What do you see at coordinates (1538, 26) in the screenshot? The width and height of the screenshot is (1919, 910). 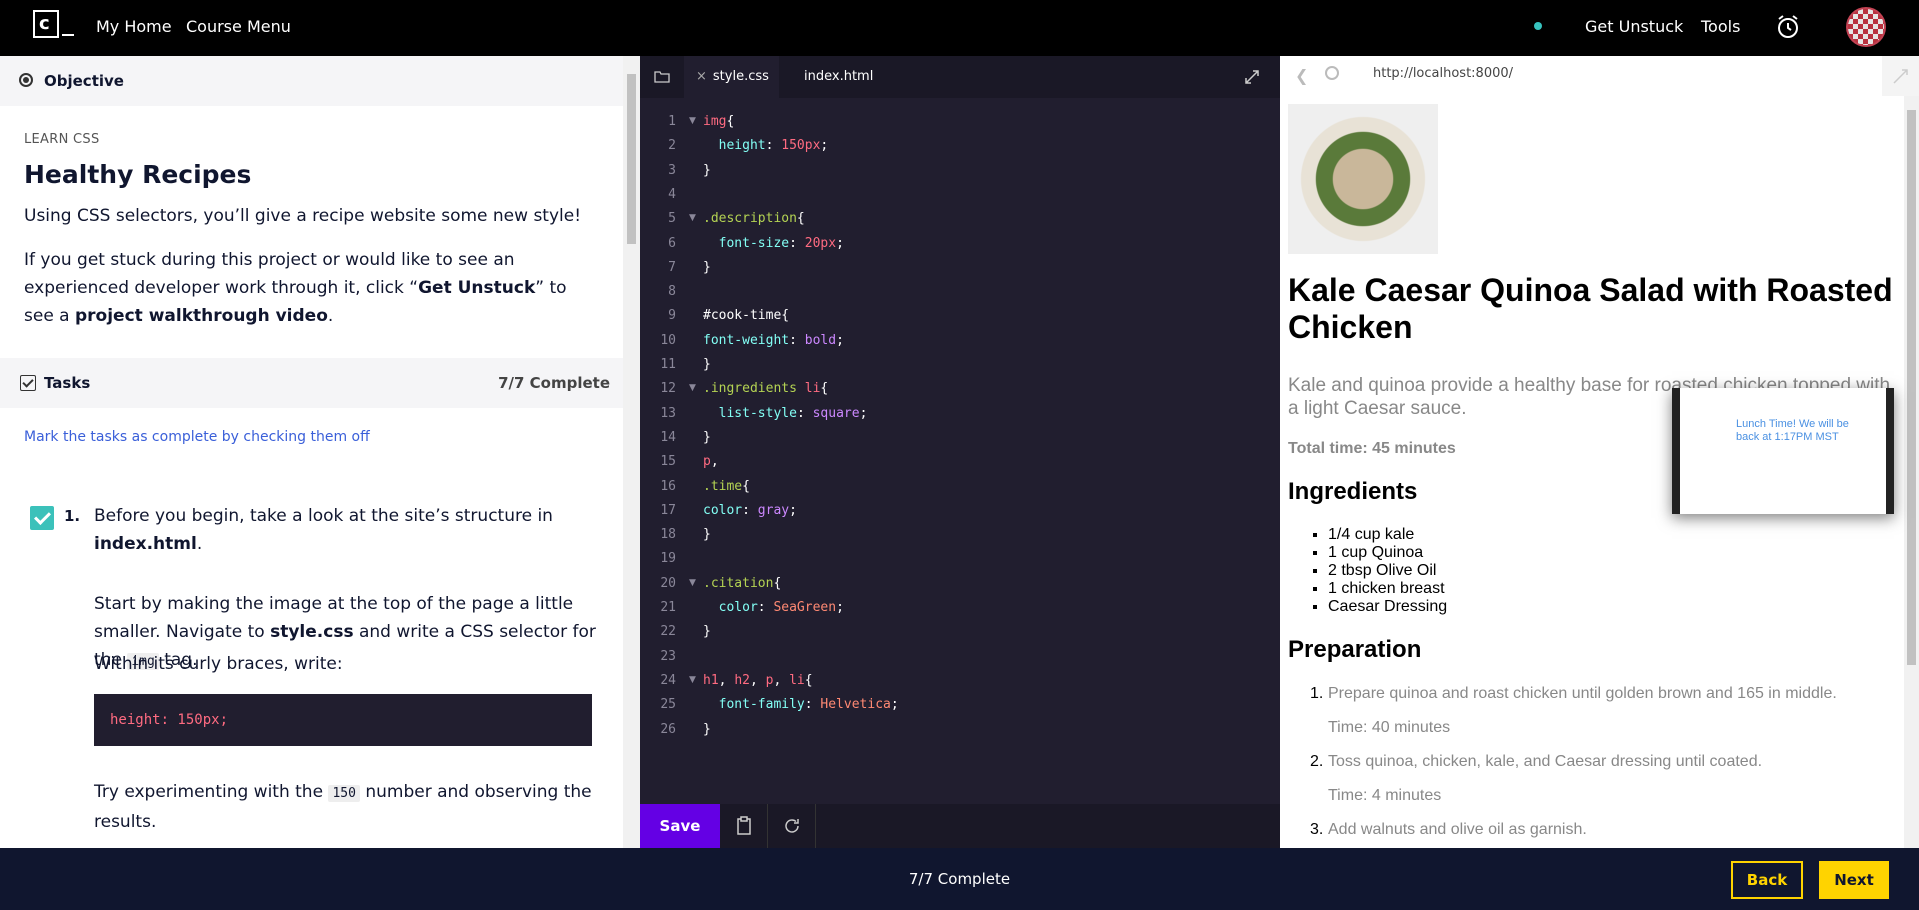 I see `notification-dot` at bounding box center [1538, 26].